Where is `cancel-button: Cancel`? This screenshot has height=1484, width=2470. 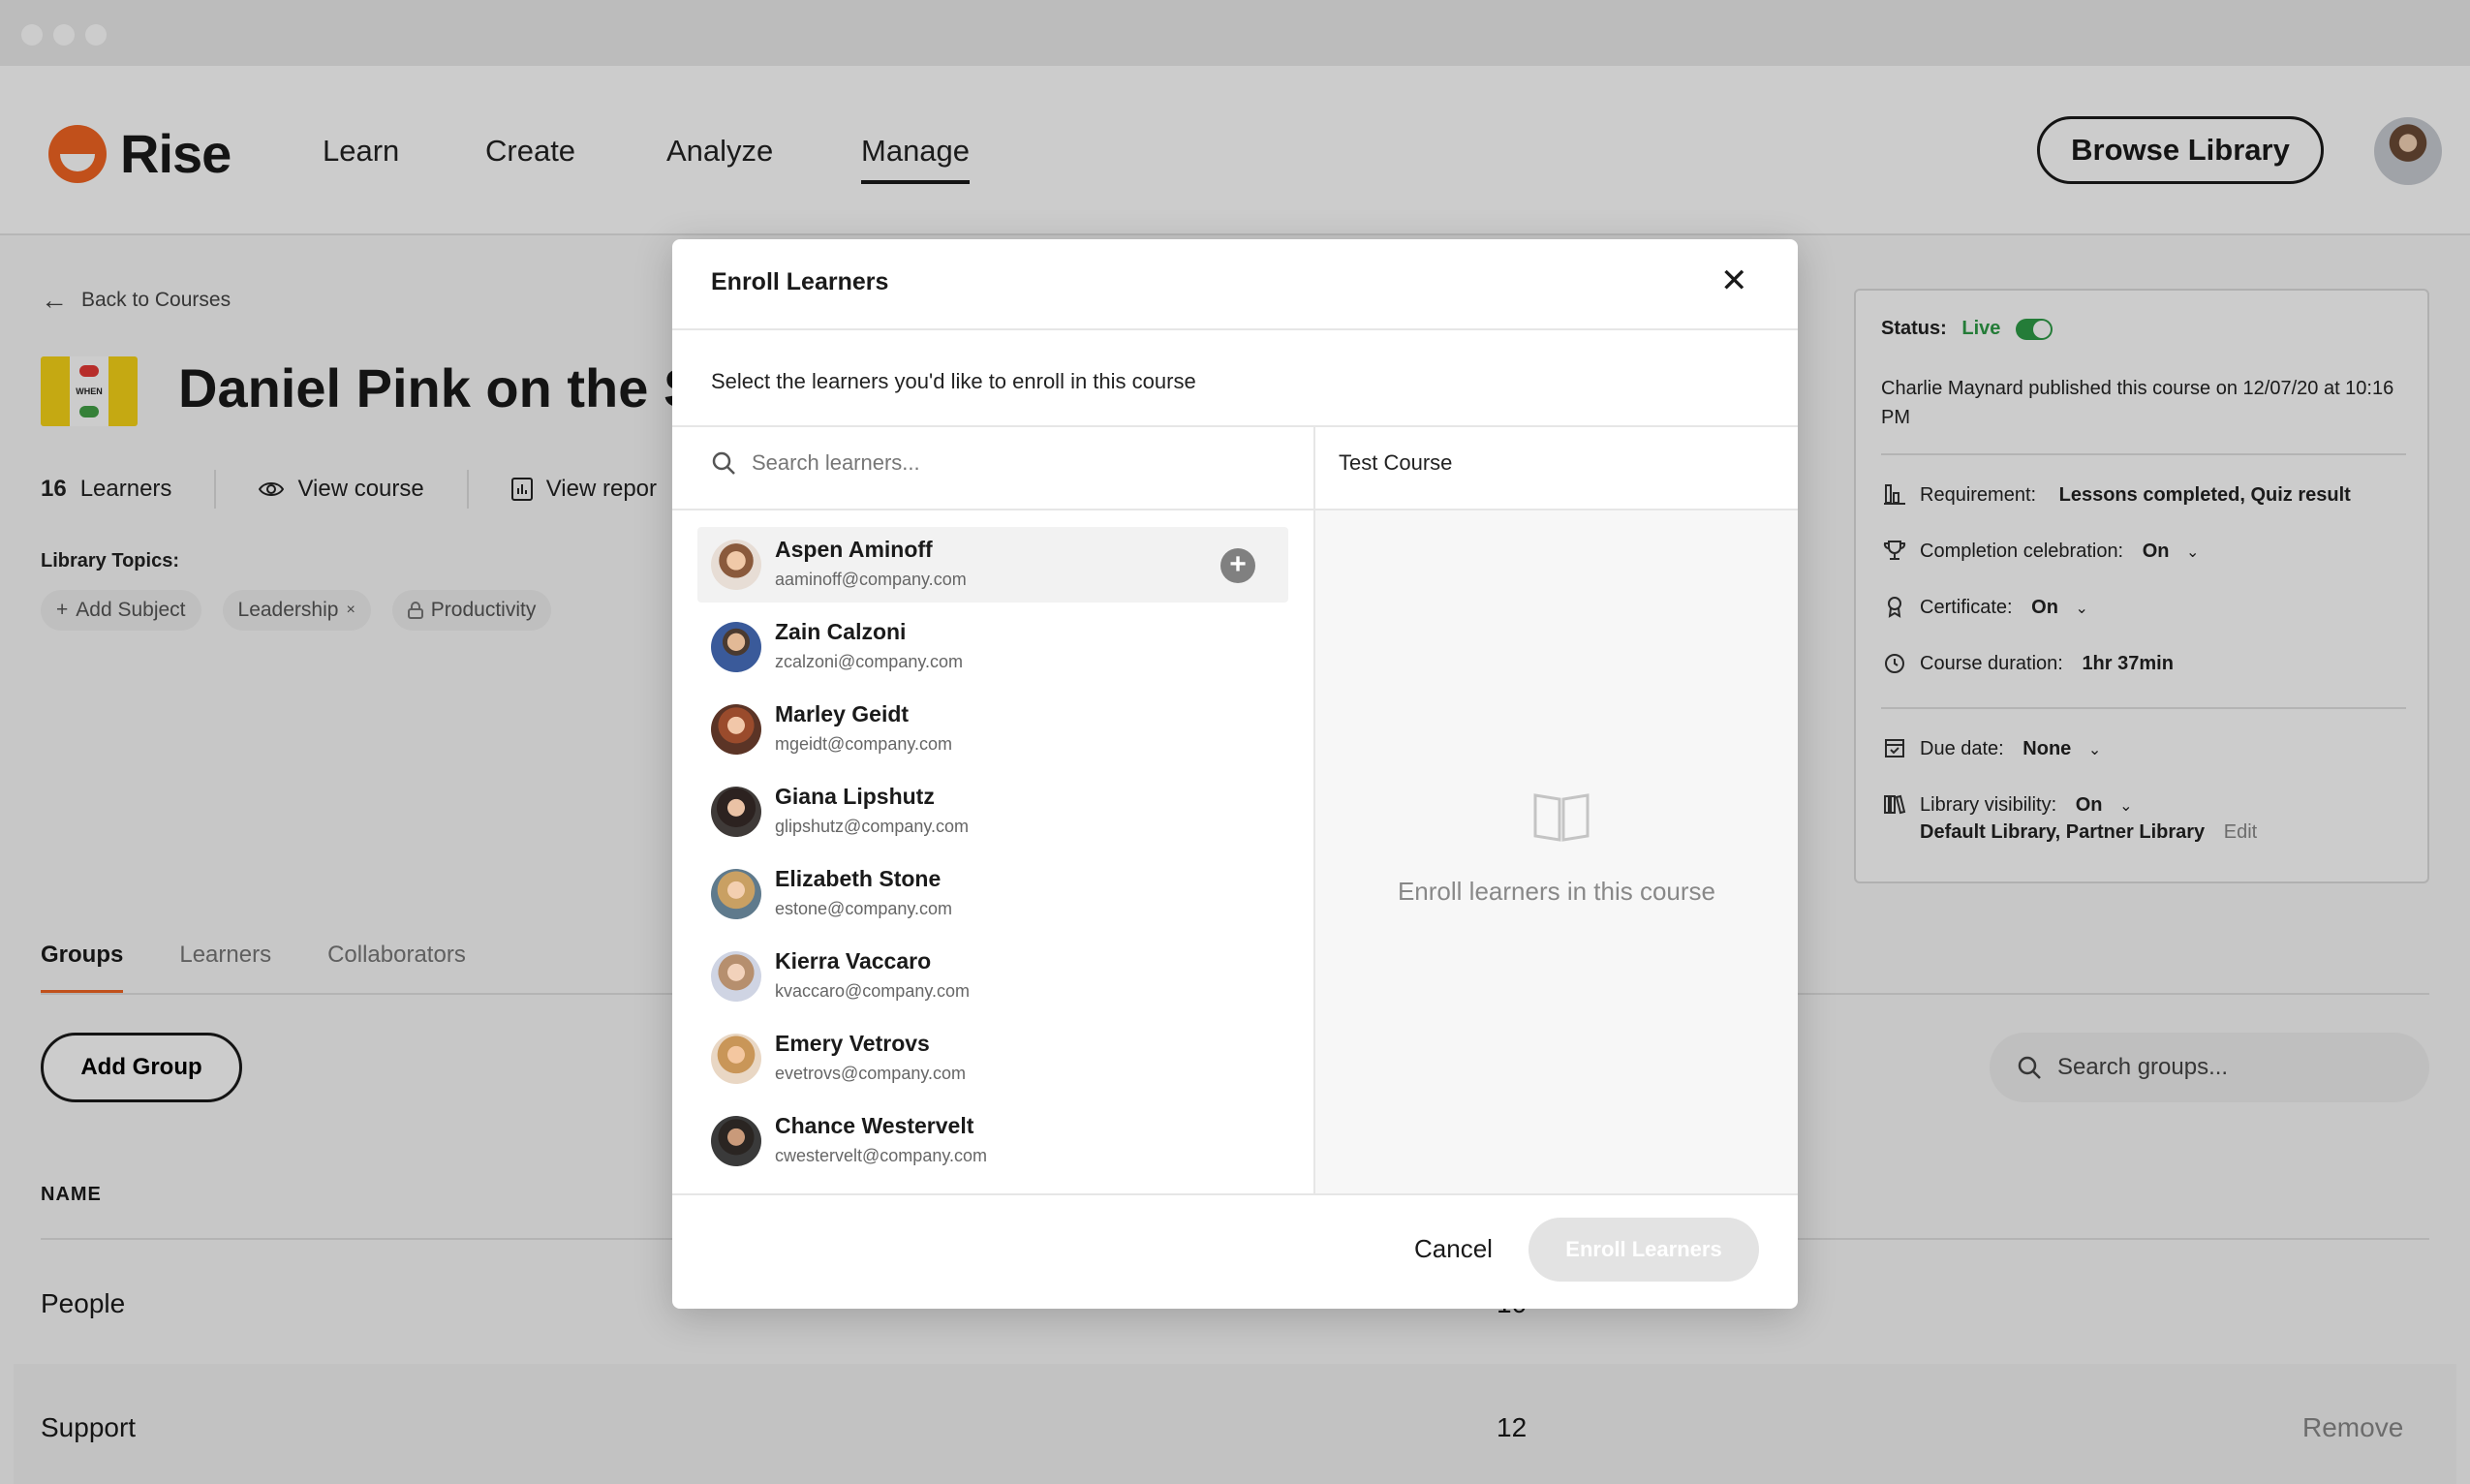
cancel-button: Cancel is located at coordinates (1453, 1249).